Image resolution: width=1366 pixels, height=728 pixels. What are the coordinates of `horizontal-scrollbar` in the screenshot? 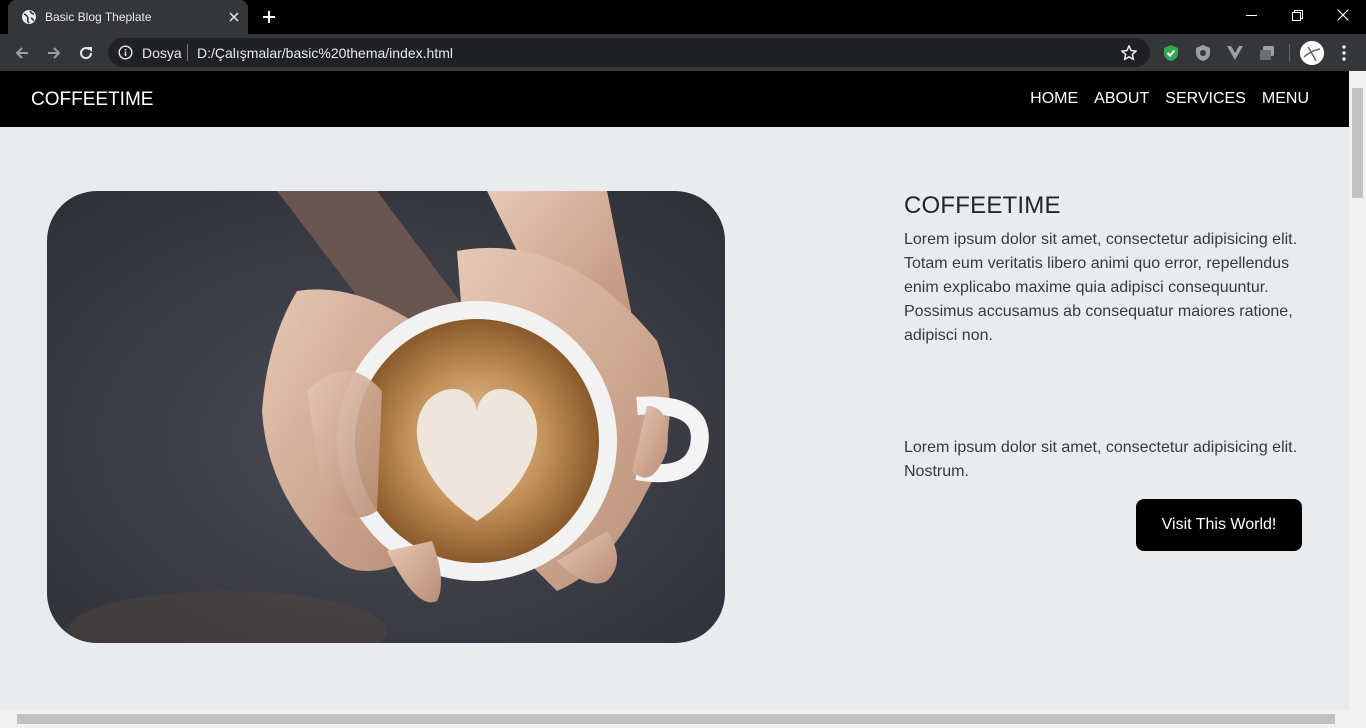 It's located at (683, 719).